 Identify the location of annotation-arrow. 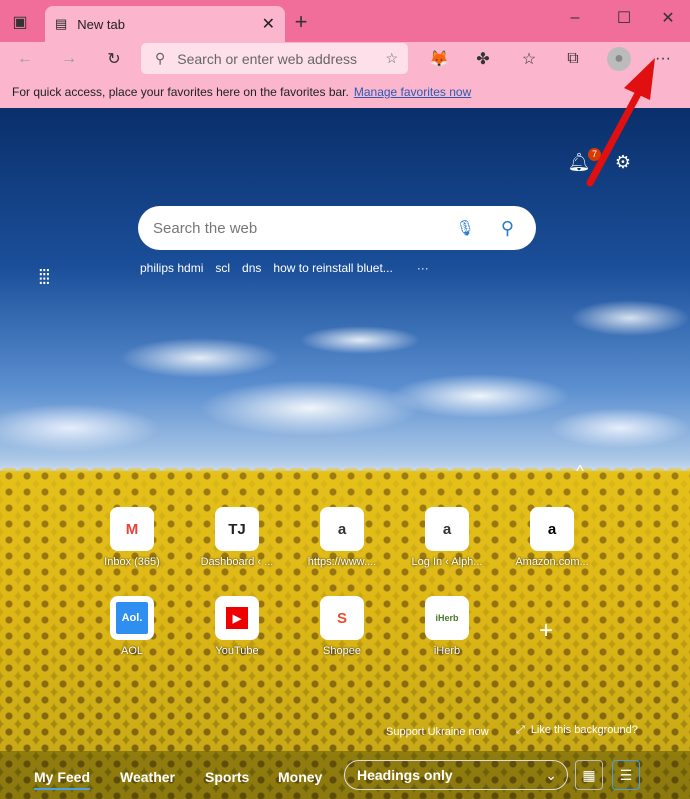
(620, 122).